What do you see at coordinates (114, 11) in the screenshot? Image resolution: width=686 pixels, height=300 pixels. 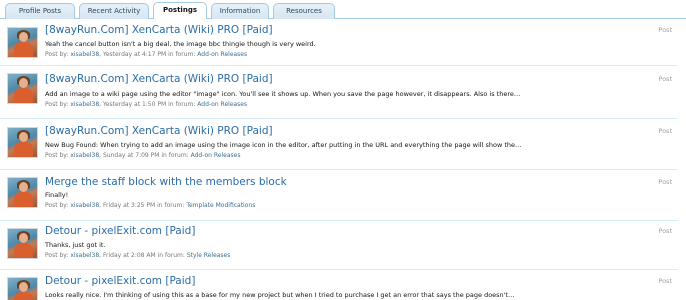 I see `tab-recent-activity: Recent Activity` at bounding box center [114, 11].